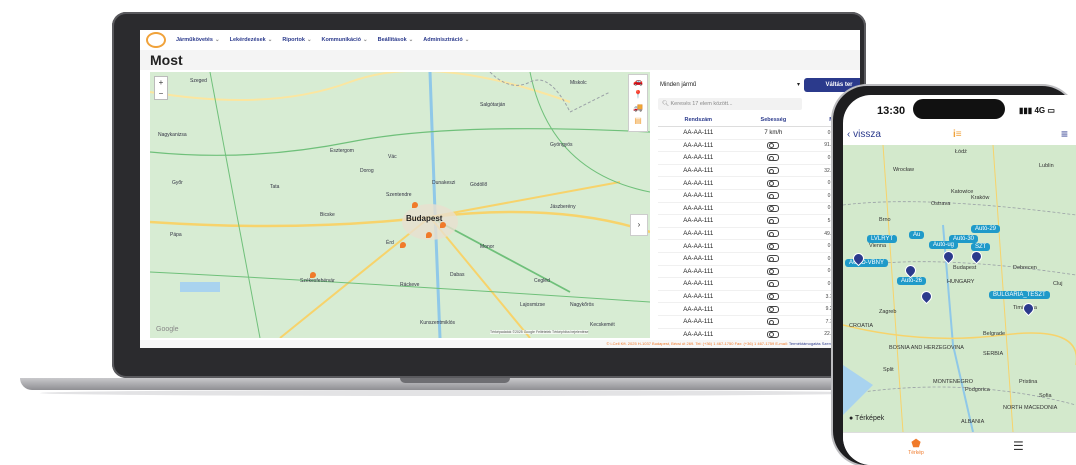 This screenshot has width=1076, height=465. What do you see at coordinates (410, 285) in the screenshot?
I see `map-label: Ráckeve` at bounding box center [410, 285].